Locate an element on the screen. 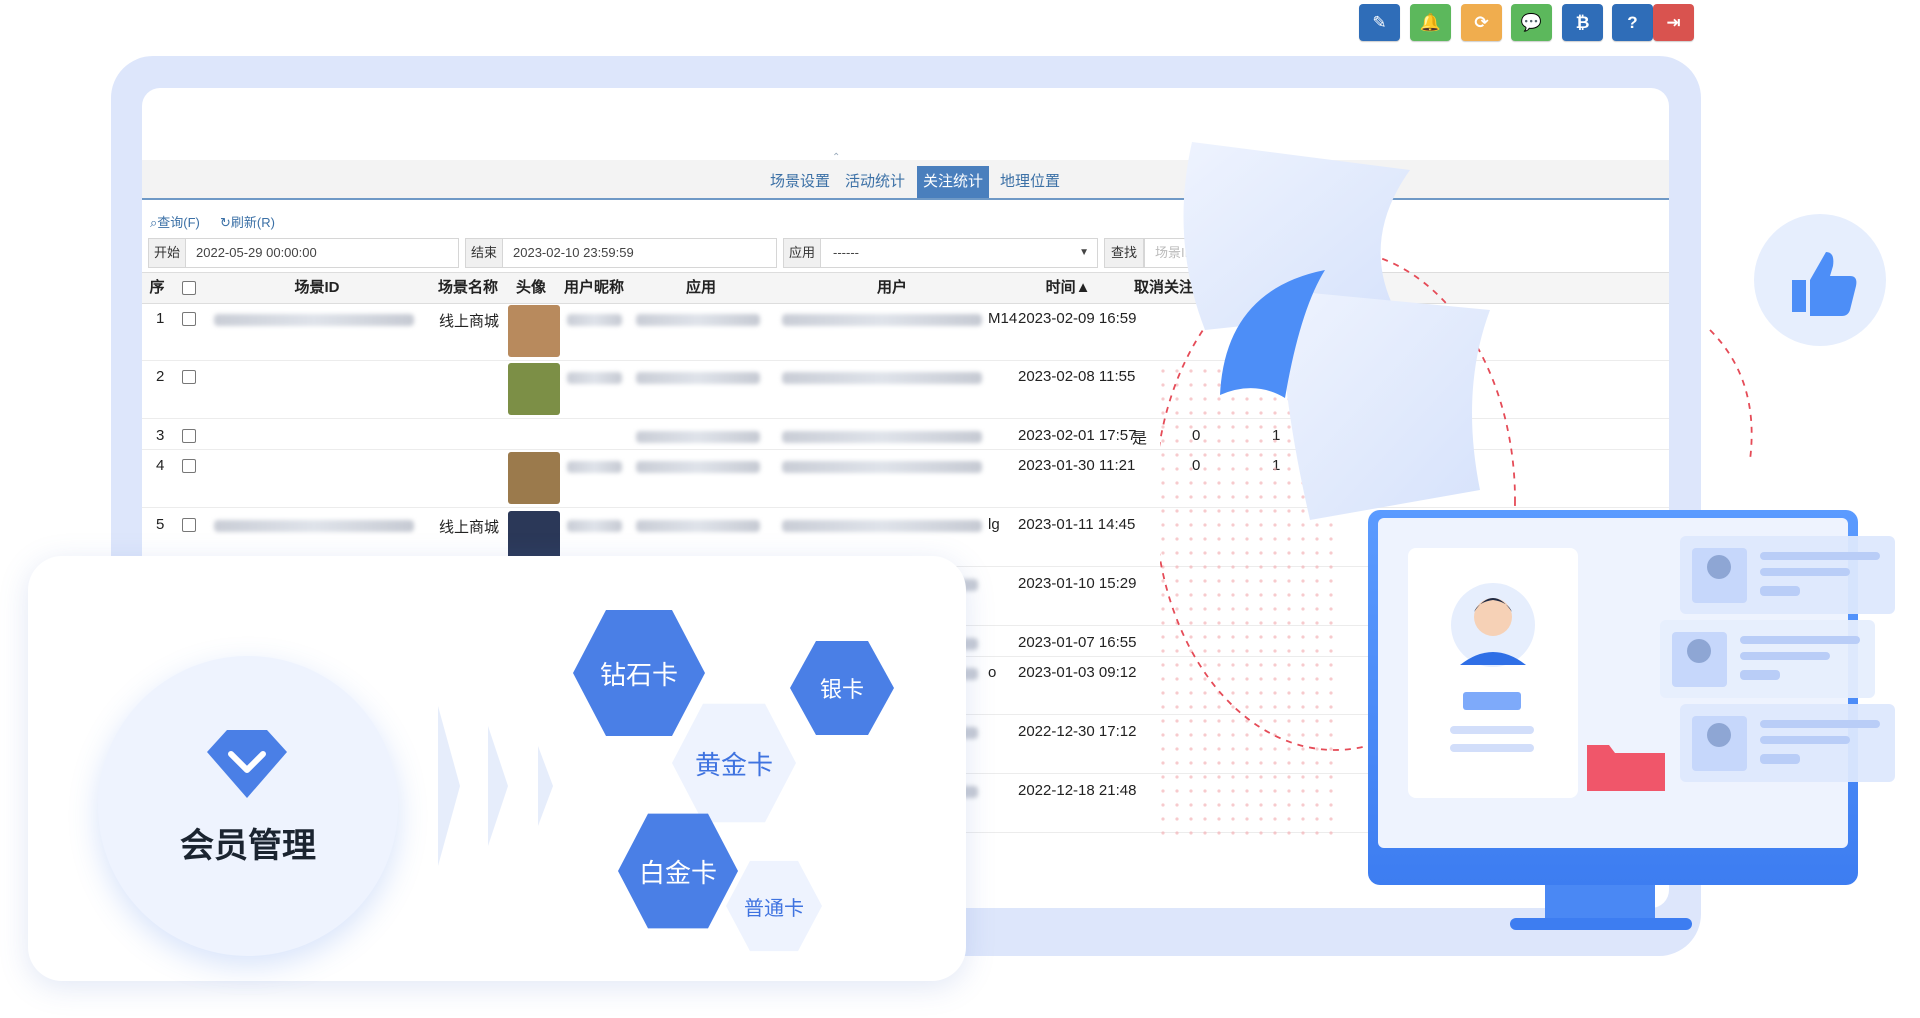  logout-button: ⇥ is located at coordinates (1673, 22).